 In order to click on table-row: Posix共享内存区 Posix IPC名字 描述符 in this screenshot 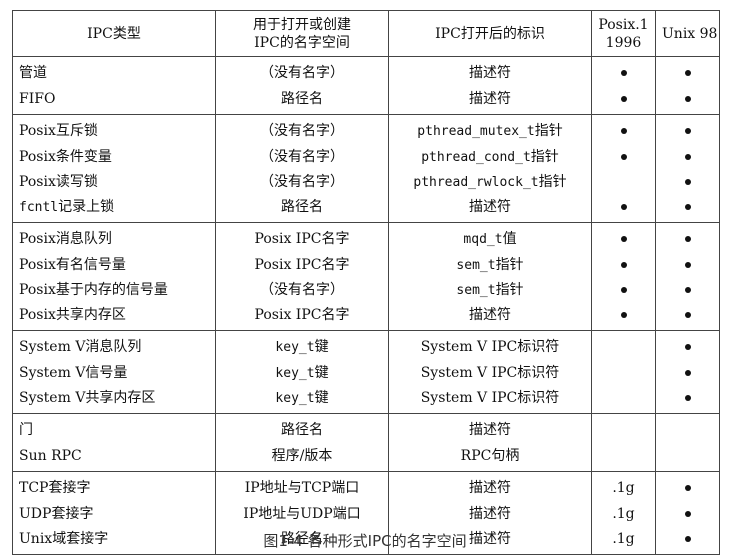, I will do `click(366, 316)`.